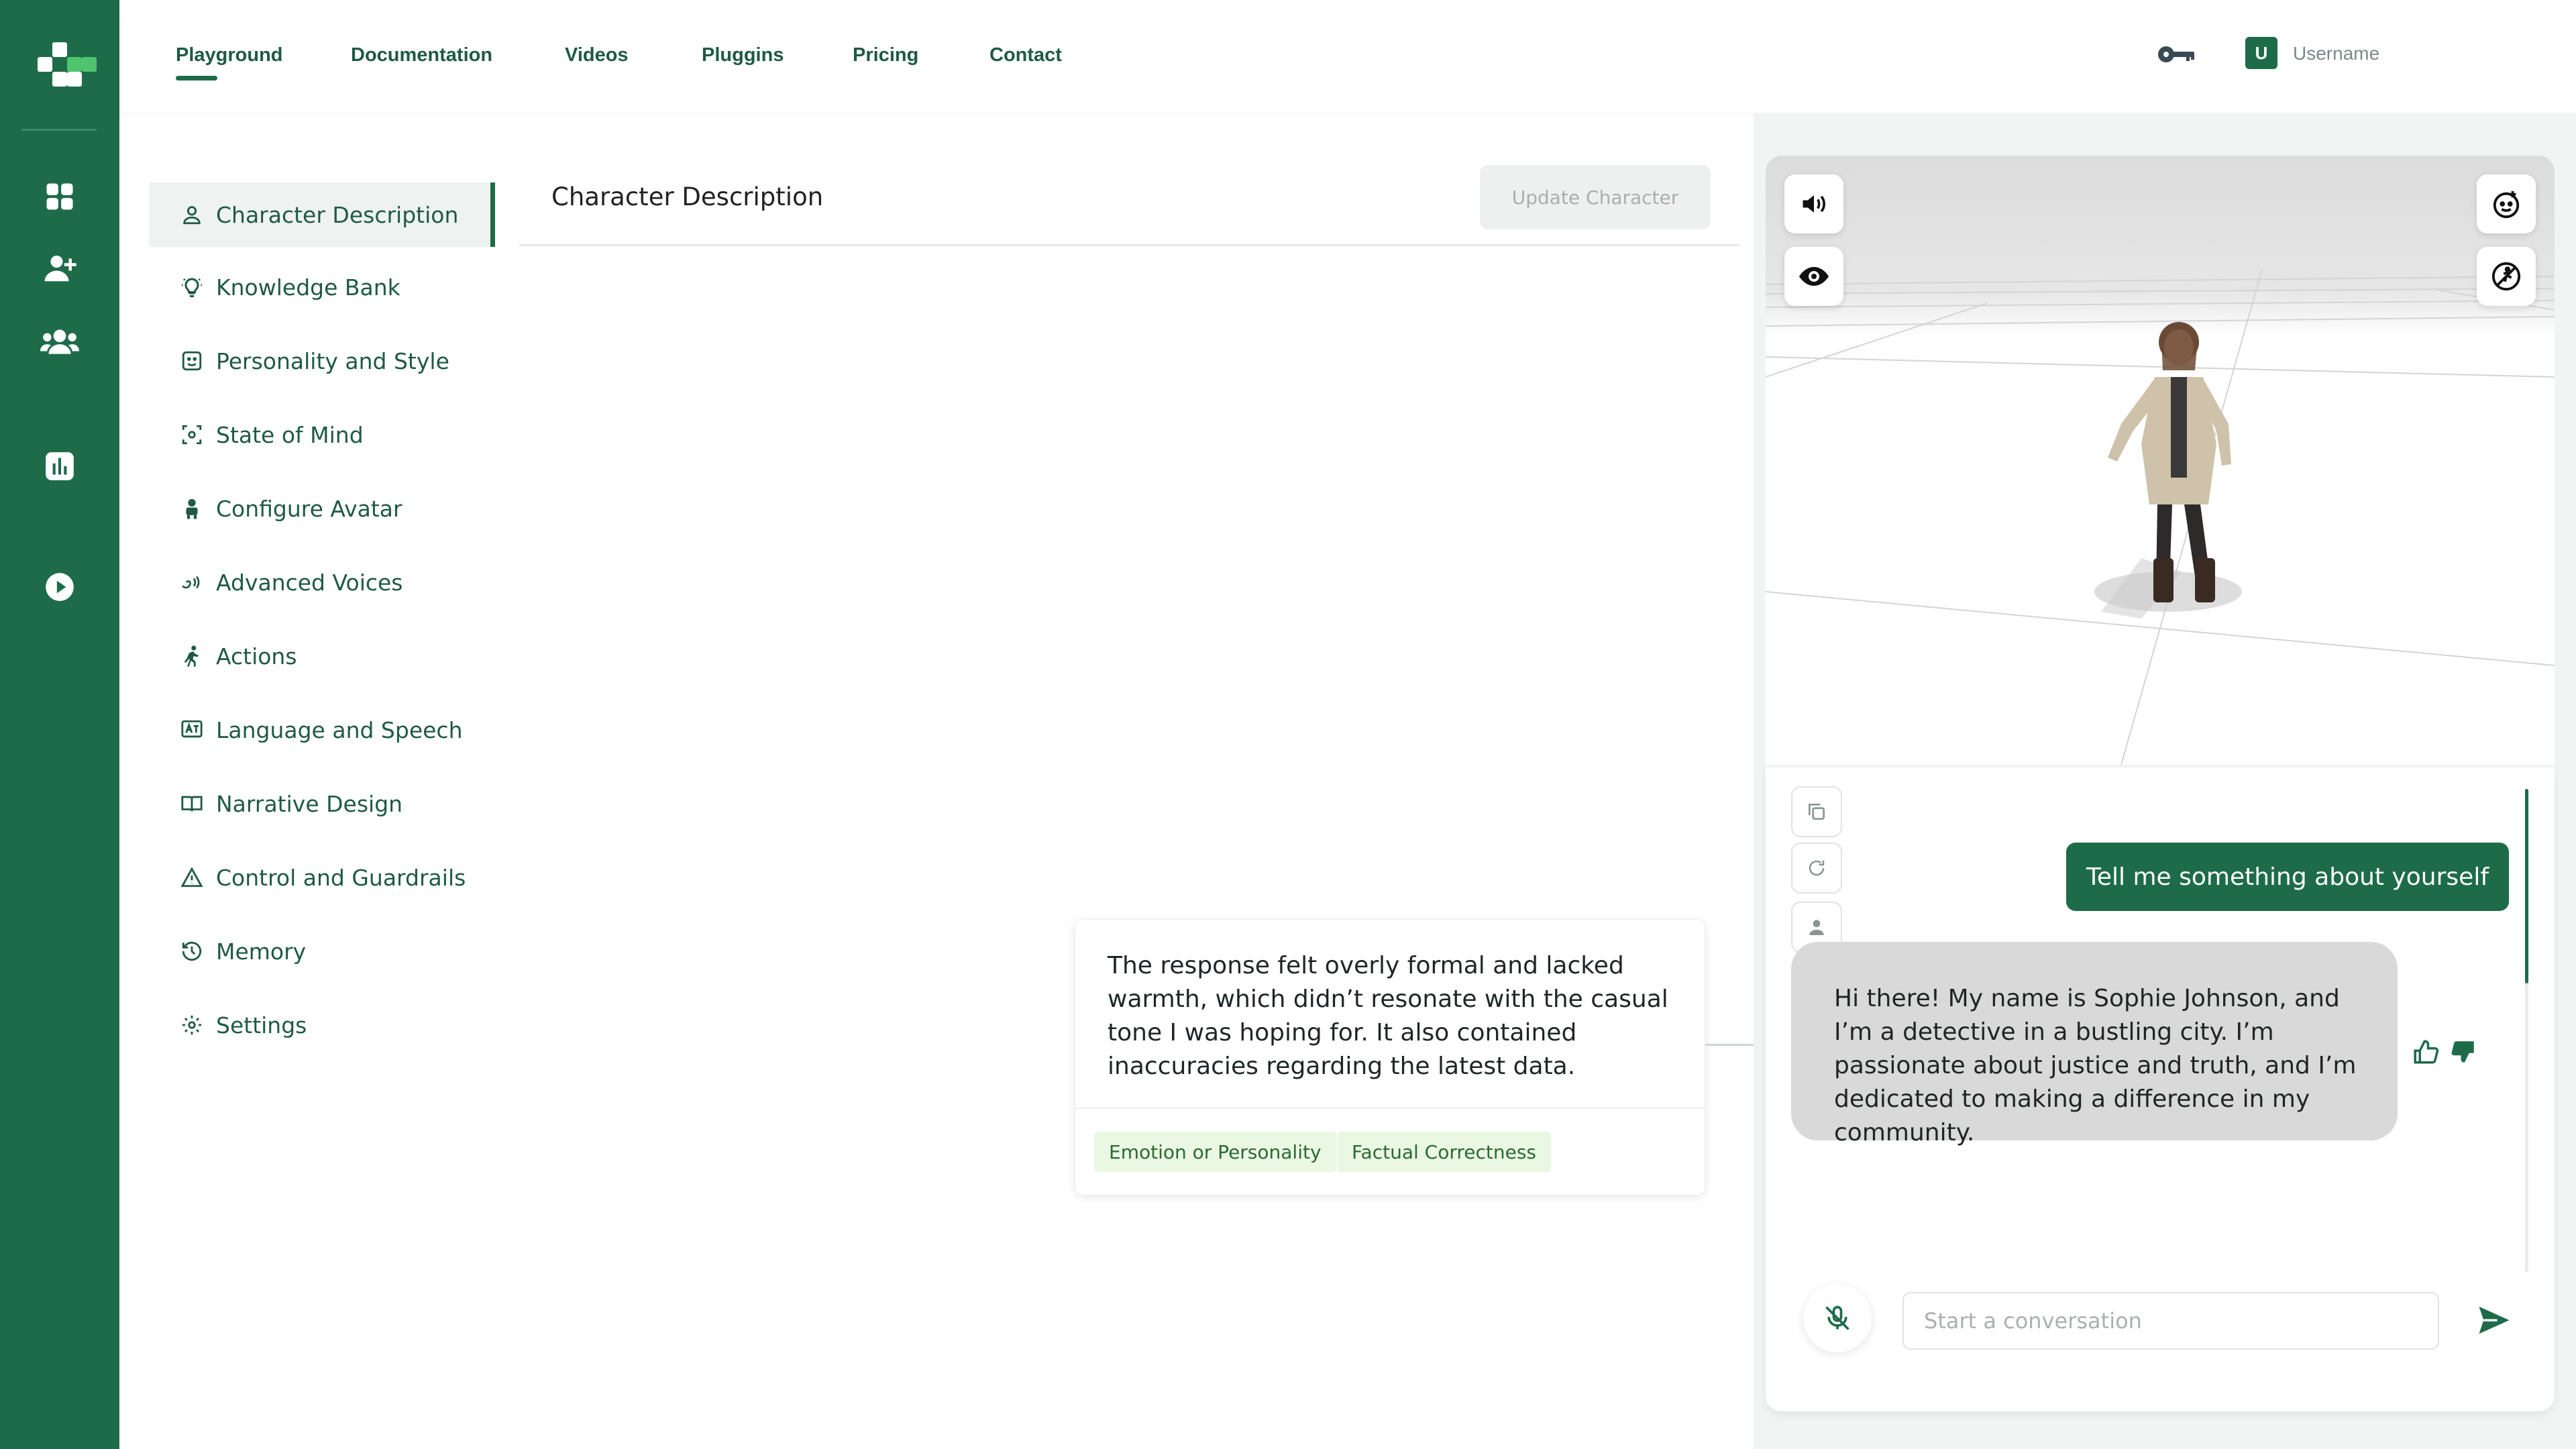 This screenshot has height=1449, width=2576. I want to click on menu-item-label: Settings, so click(261, 1025).